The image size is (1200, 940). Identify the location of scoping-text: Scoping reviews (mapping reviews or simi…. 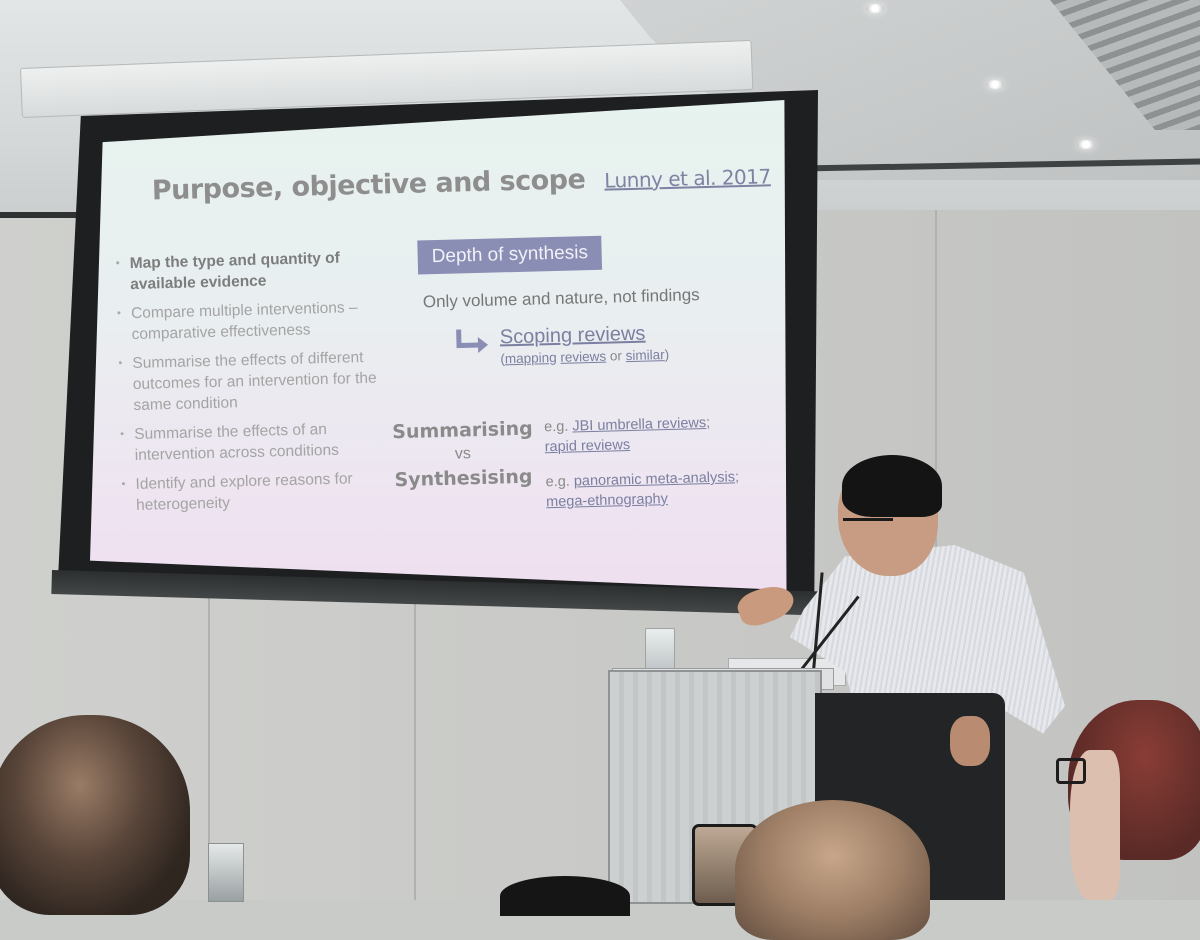
(584, 344).